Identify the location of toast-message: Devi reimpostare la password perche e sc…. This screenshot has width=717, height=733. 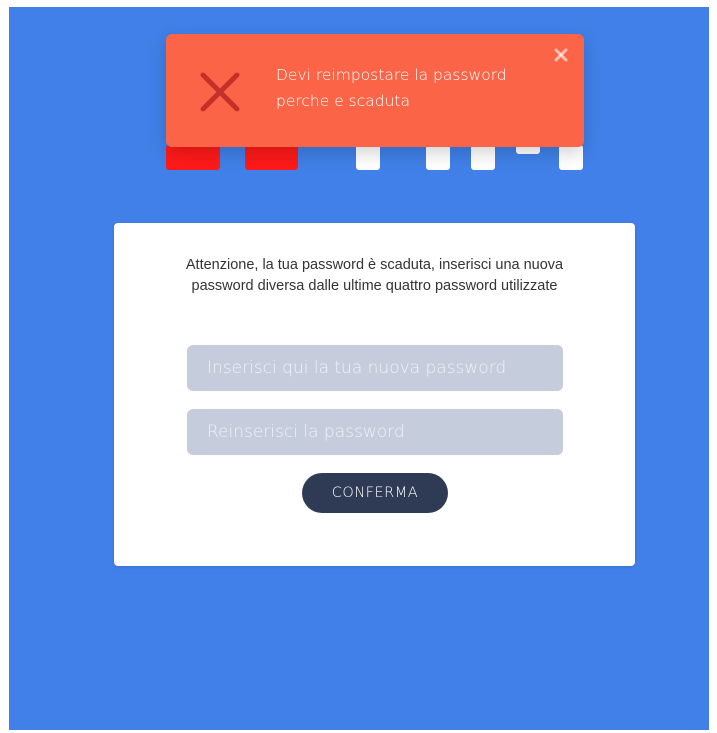
(391, 88).